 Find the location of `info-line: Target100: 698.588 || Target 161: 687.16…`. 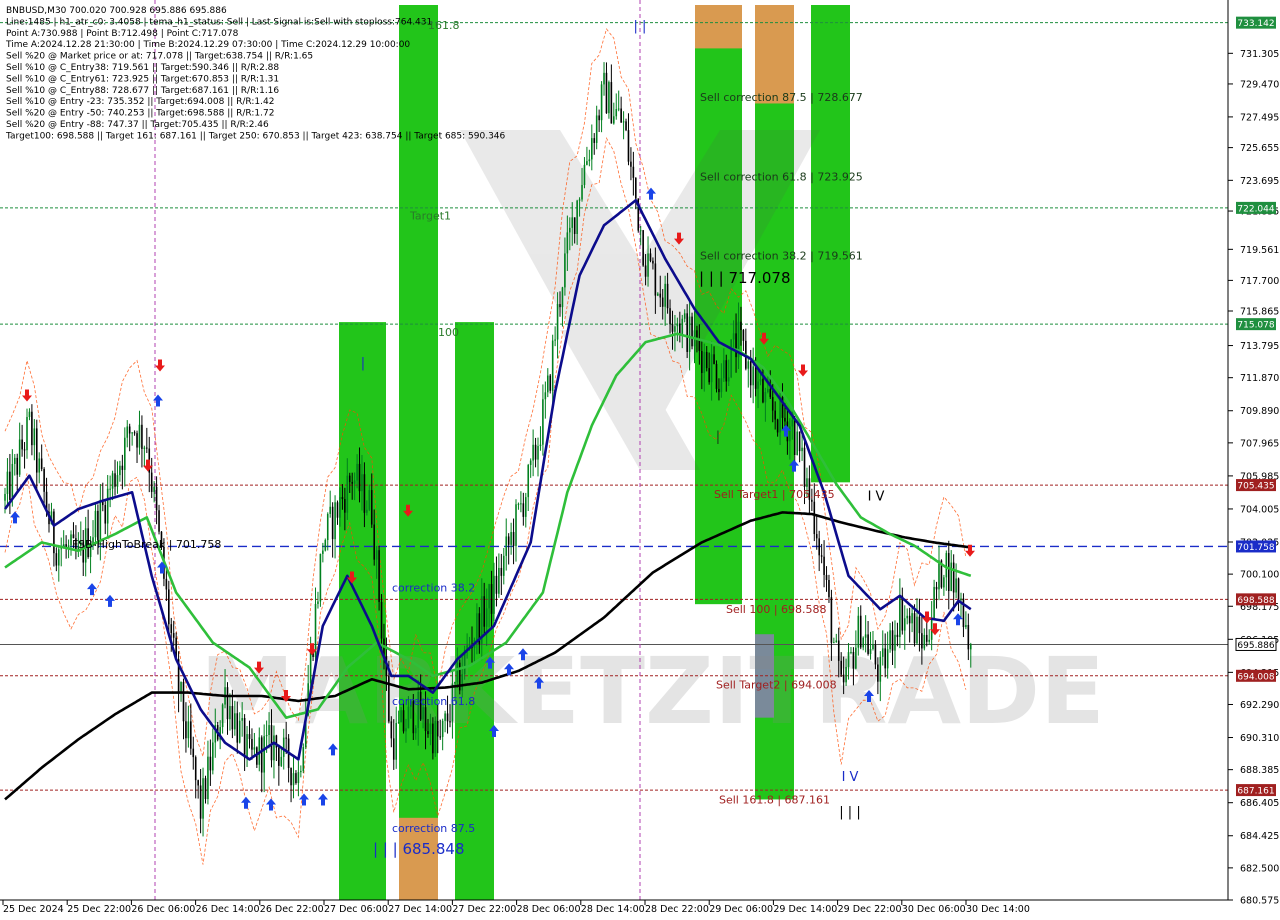

info-line: Target100: 698.588 || Target 161: 687.16… is located at coordinates (255, 136).